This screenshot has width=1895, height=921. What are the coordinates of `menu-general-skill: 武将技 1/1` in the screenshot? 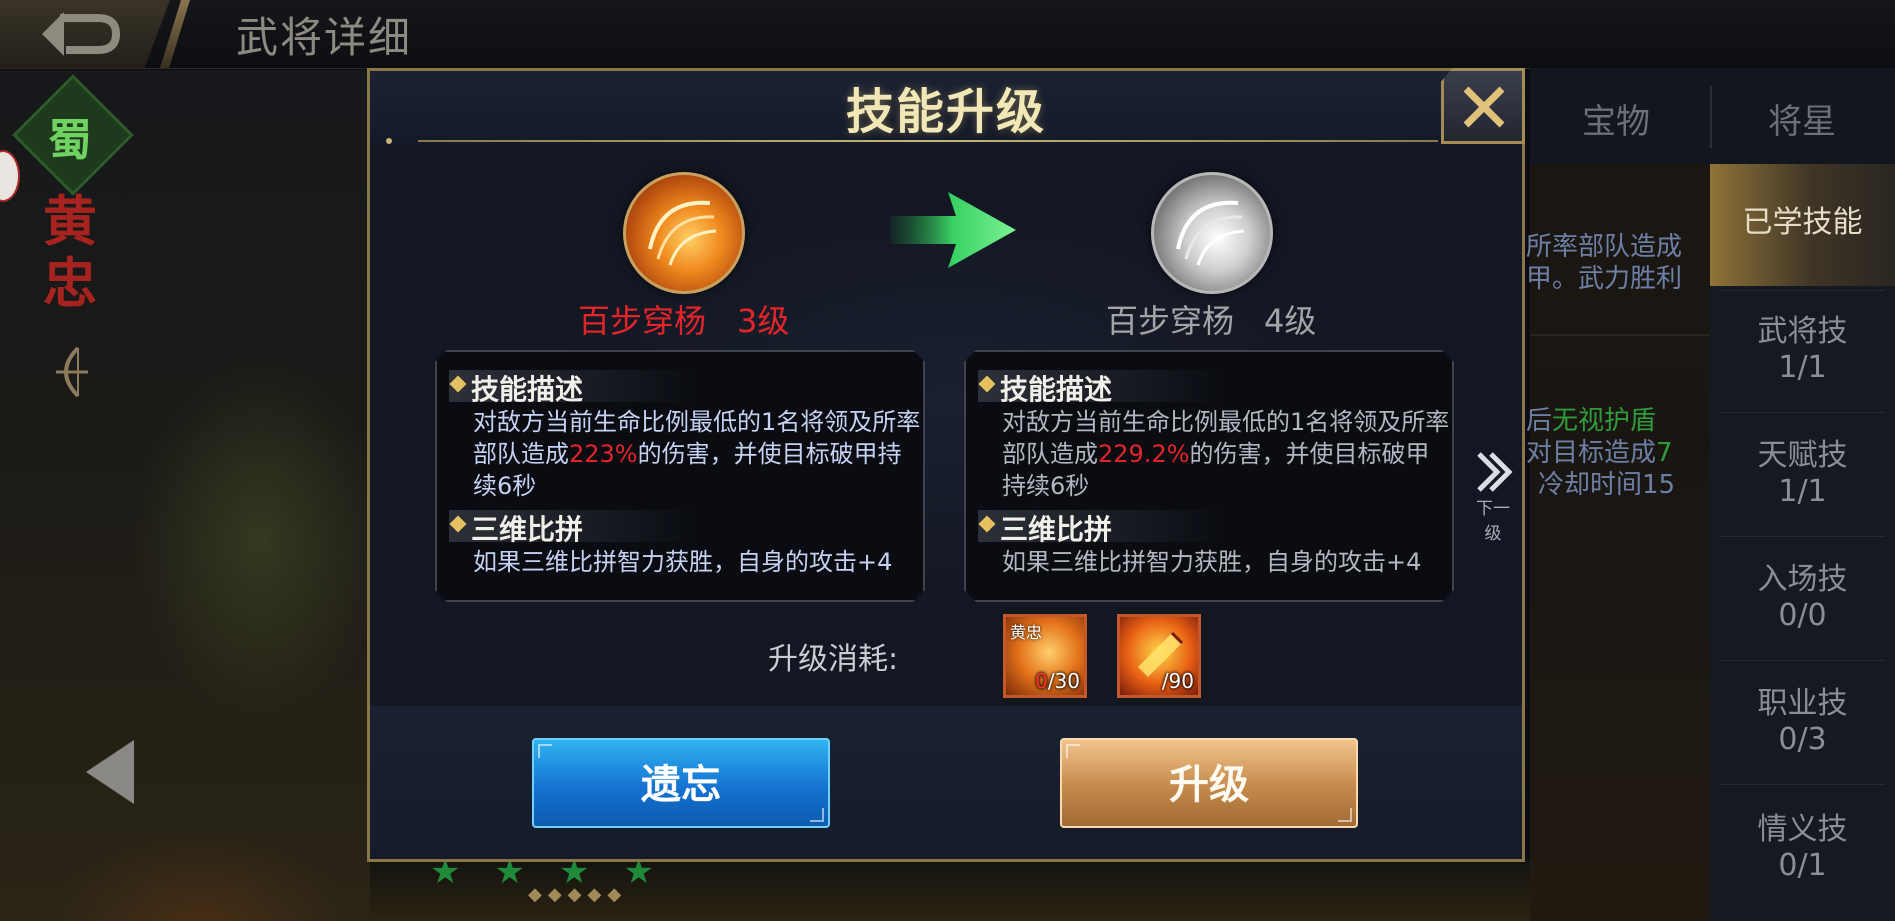 It's located at (1802, 350).